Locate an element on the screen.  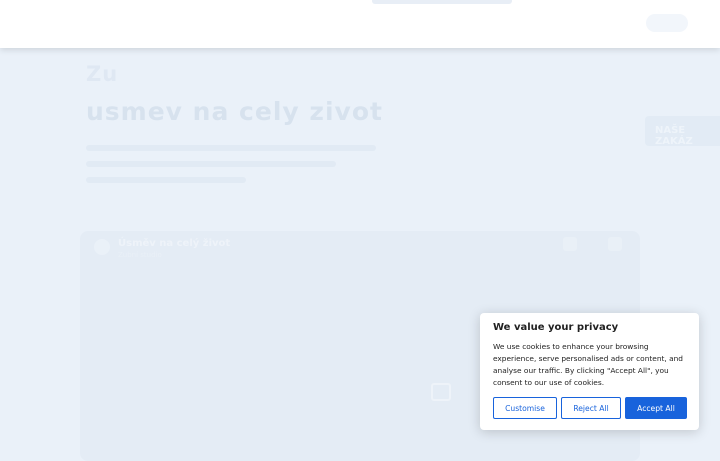
header-top-mark is located at coordinates (442, 2).